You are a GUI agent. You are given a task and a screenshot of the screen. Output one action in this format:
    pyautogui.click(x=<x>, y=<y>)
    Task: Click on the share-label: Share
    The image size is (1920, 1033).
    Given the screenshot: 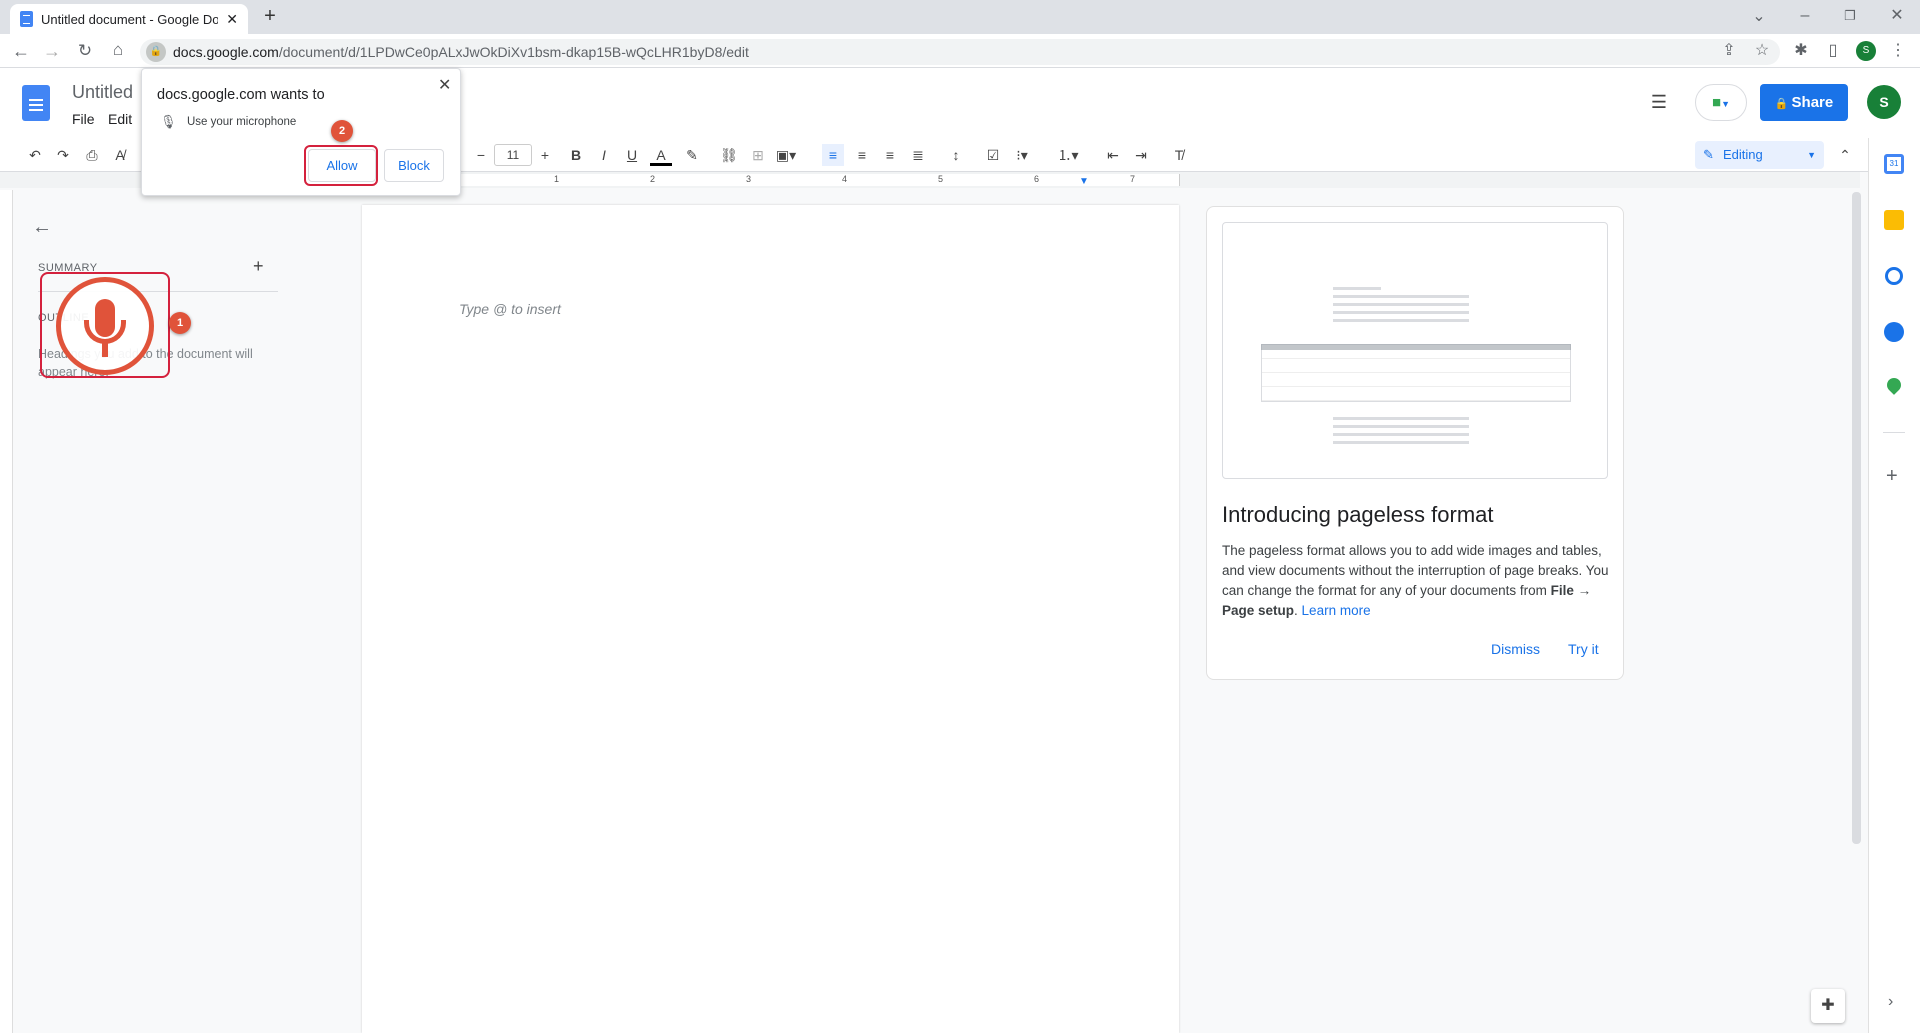 What is the action you would take?
    pyautogui.click(x=1812, y=102)
    